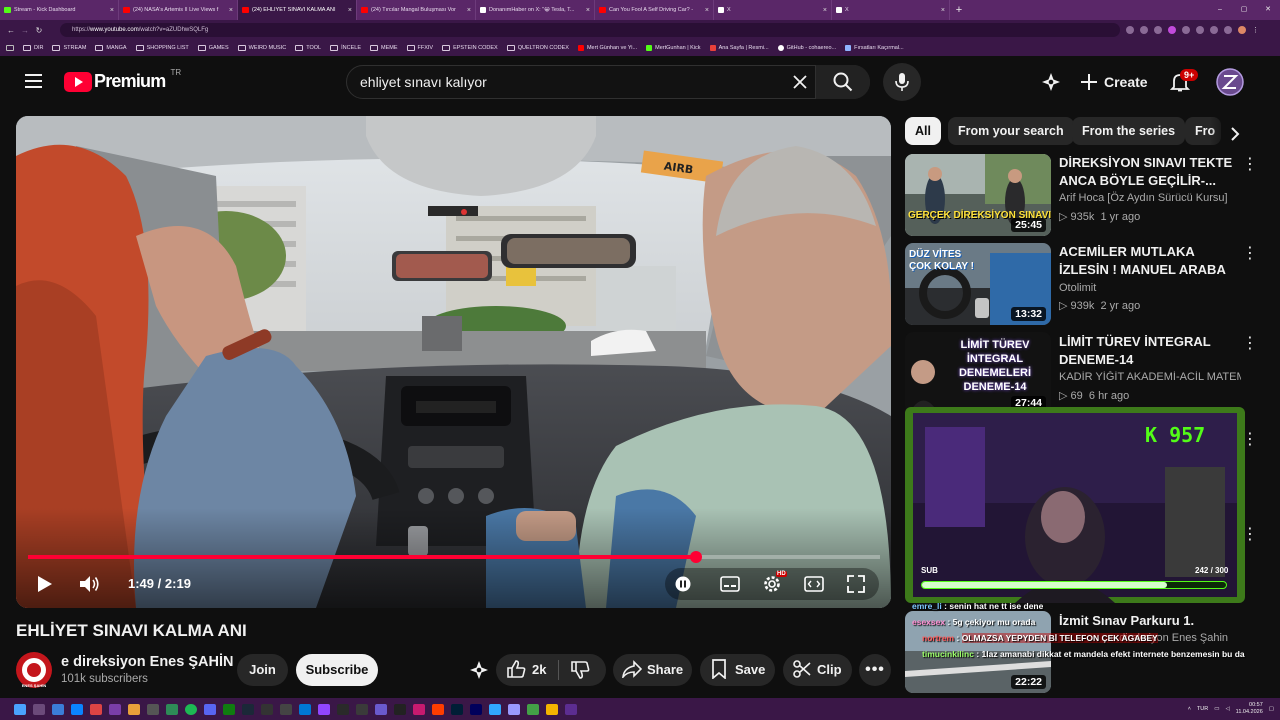 This screenshot has height=720, width=1280. I want to click on notification-center-icon: ▢, so click(1271, 709).